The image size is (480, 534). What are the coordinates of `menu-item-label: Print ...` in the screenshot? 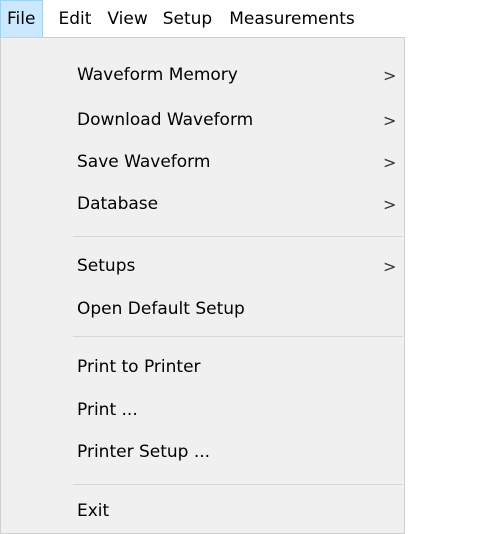 It's located at (107, 410).